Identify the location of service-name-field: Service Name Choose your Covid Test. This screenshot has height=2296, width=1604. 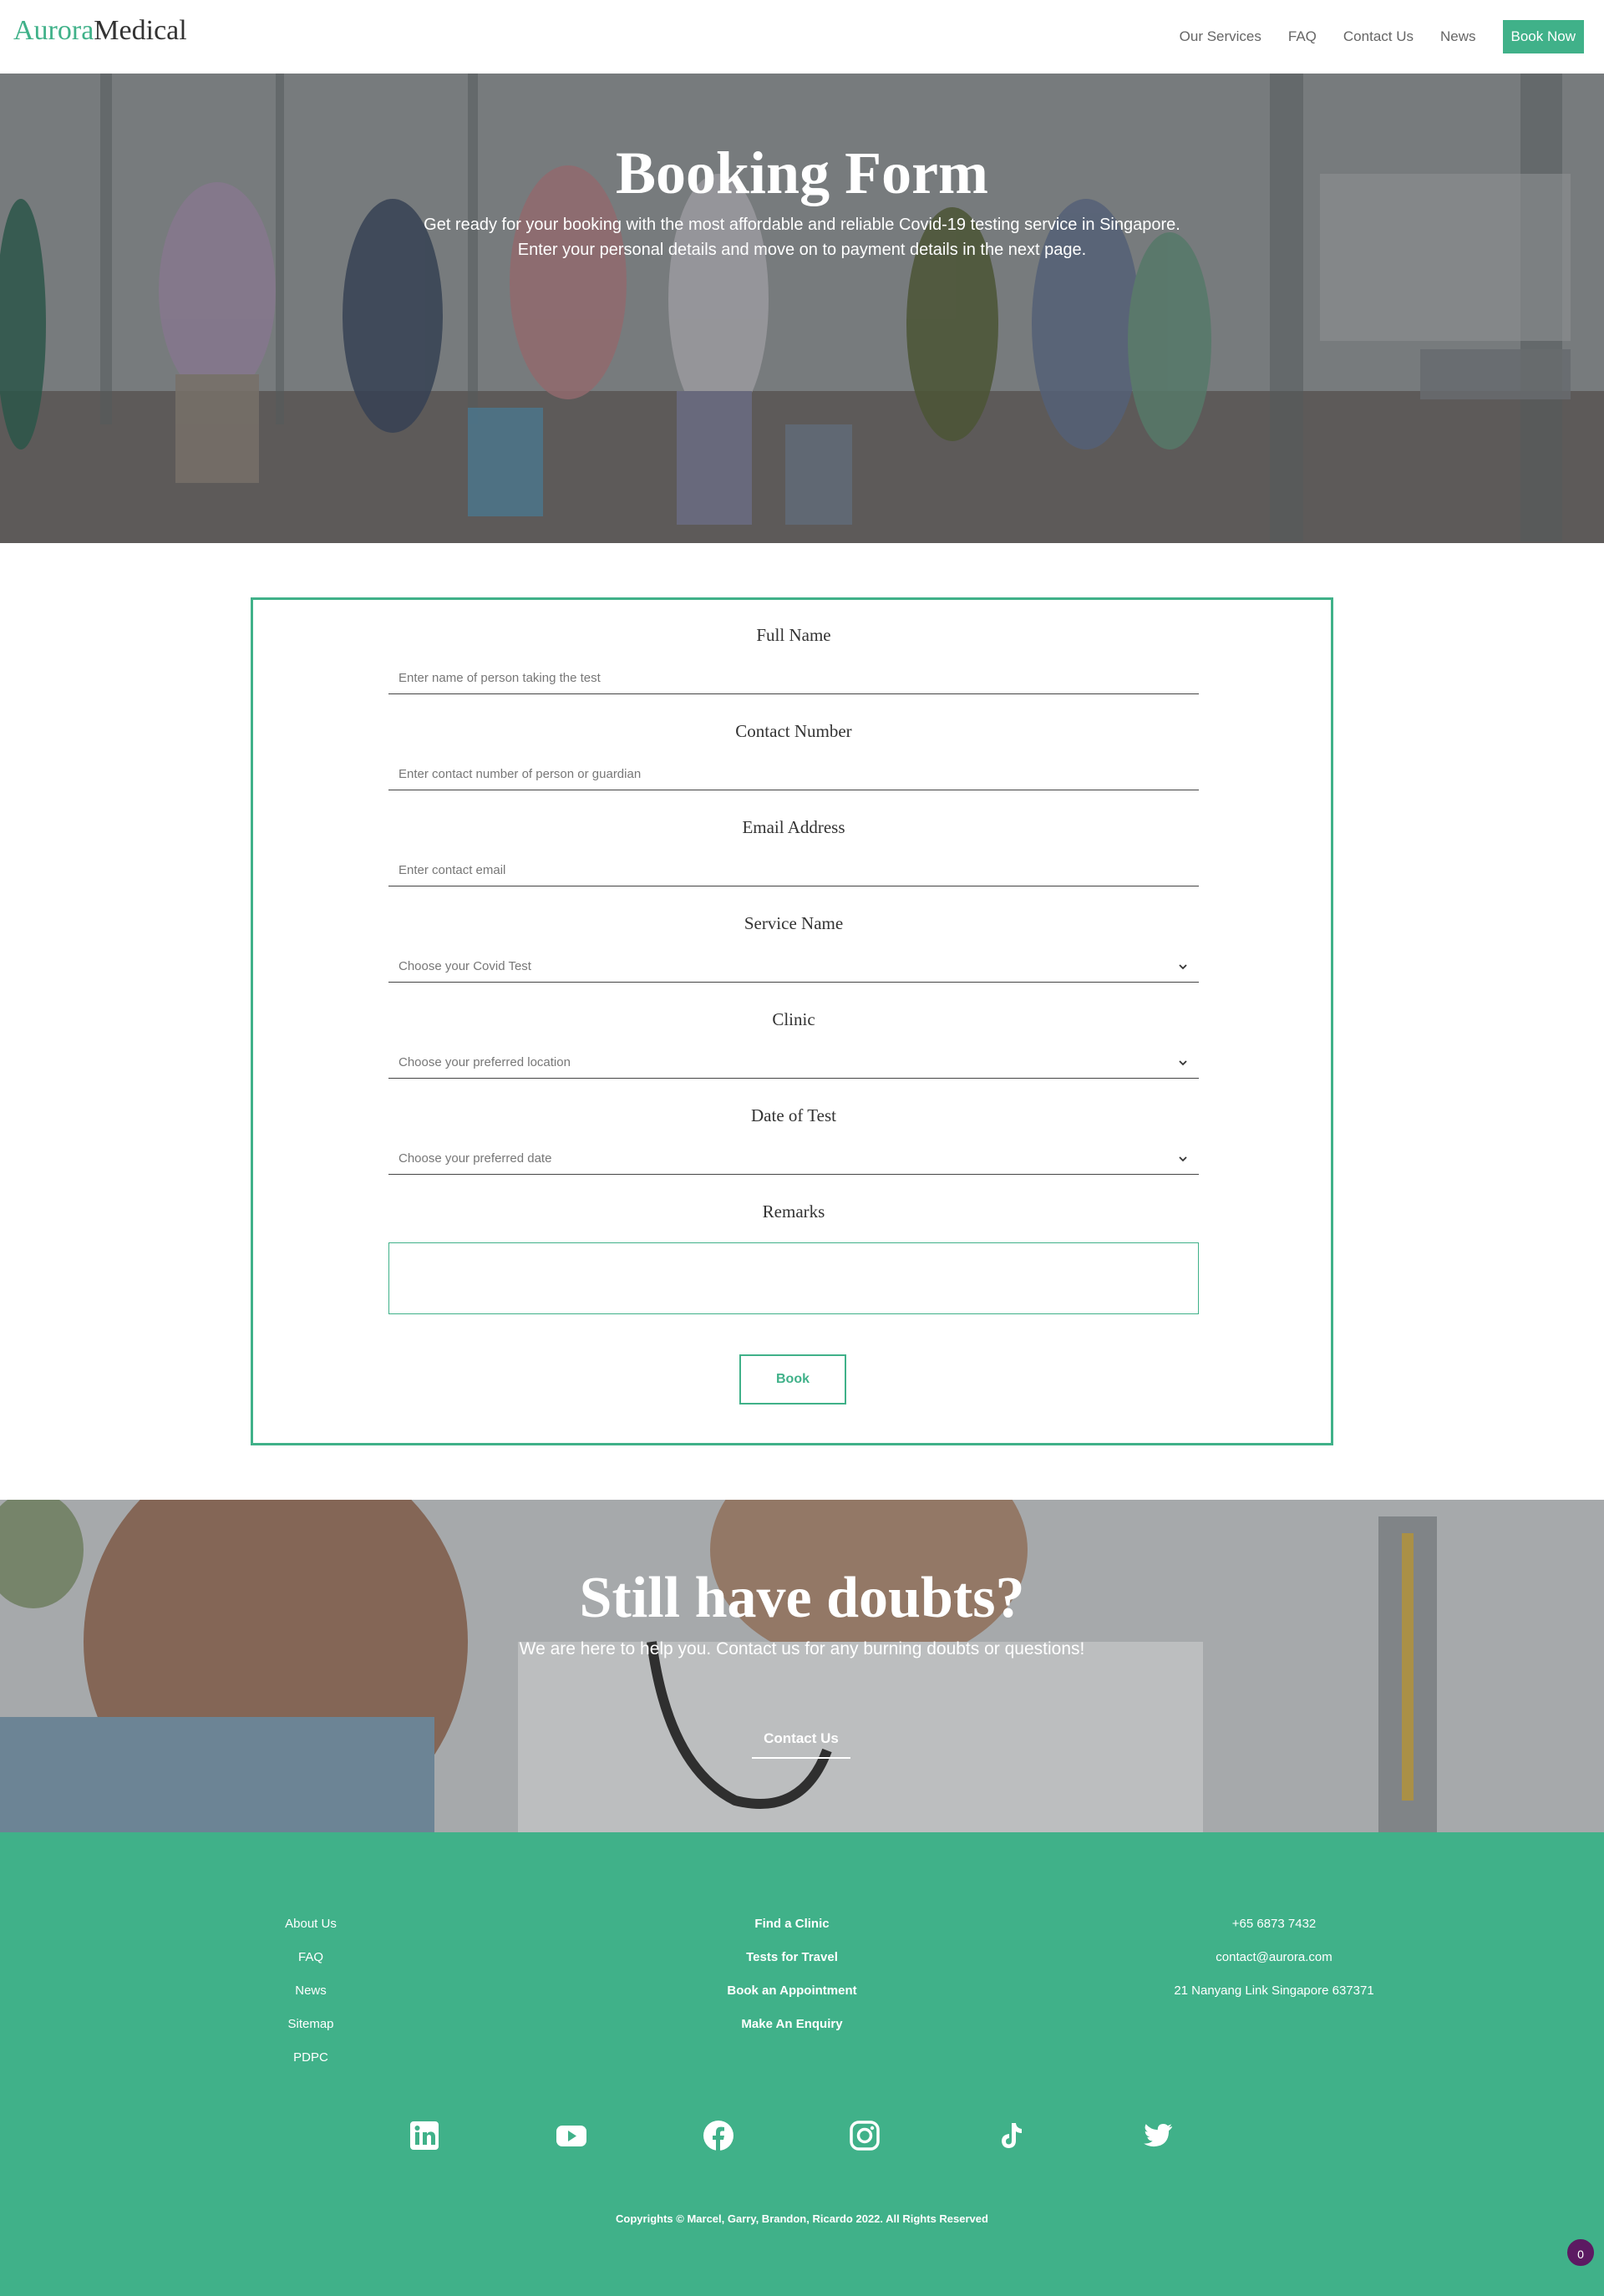
(793, 947).